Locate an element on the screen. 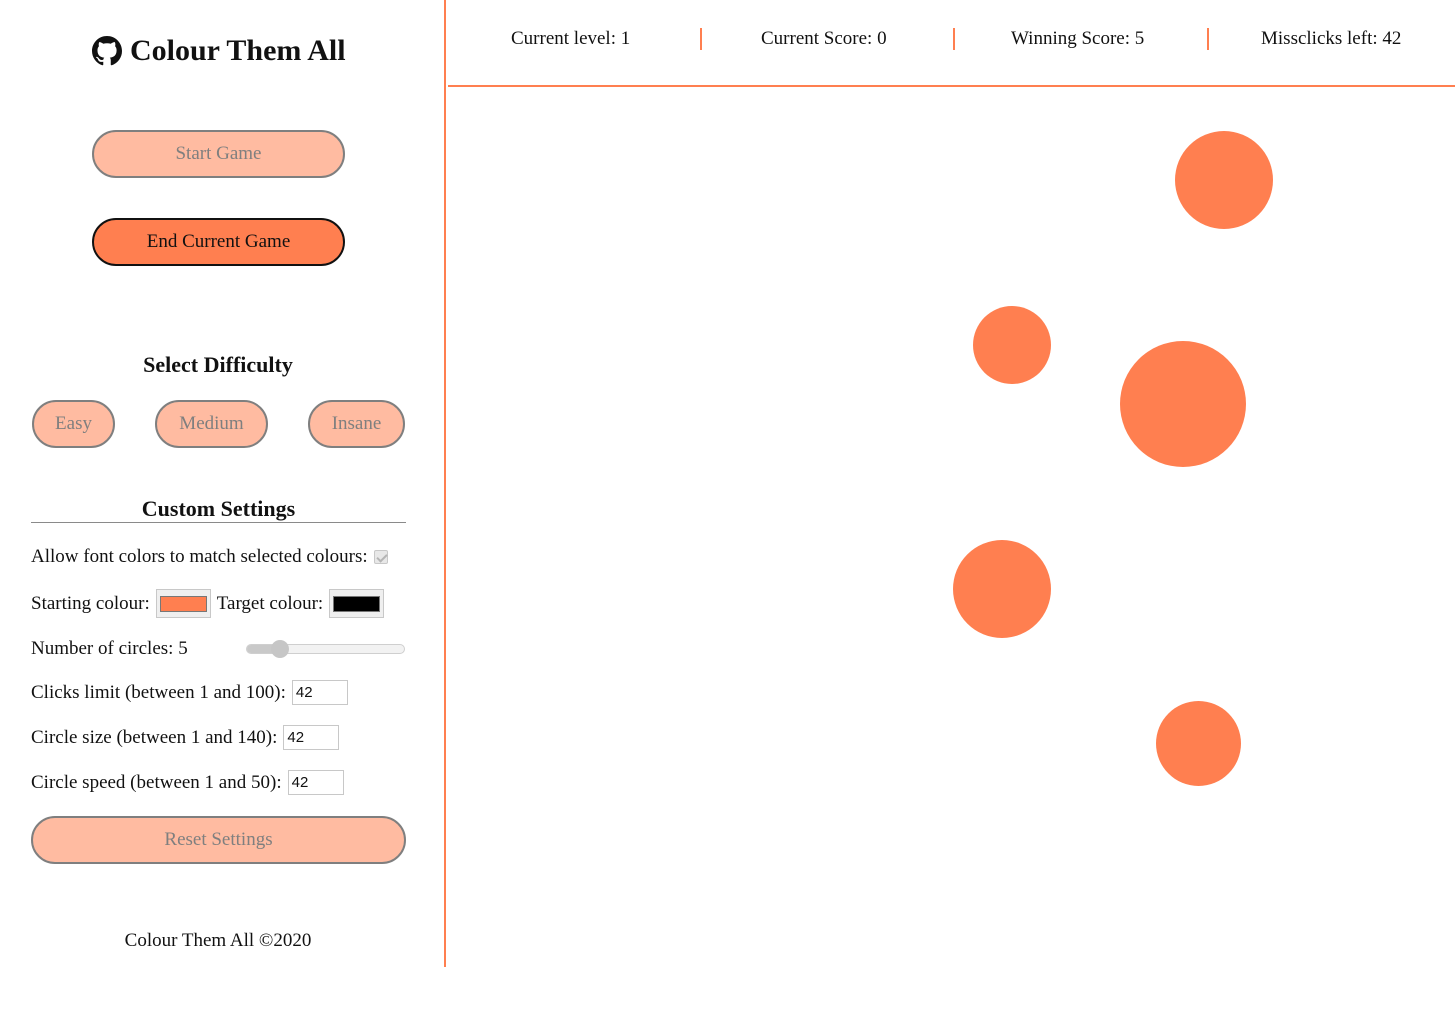  app-title: Colour Them All is located at coordinates (219, 51).